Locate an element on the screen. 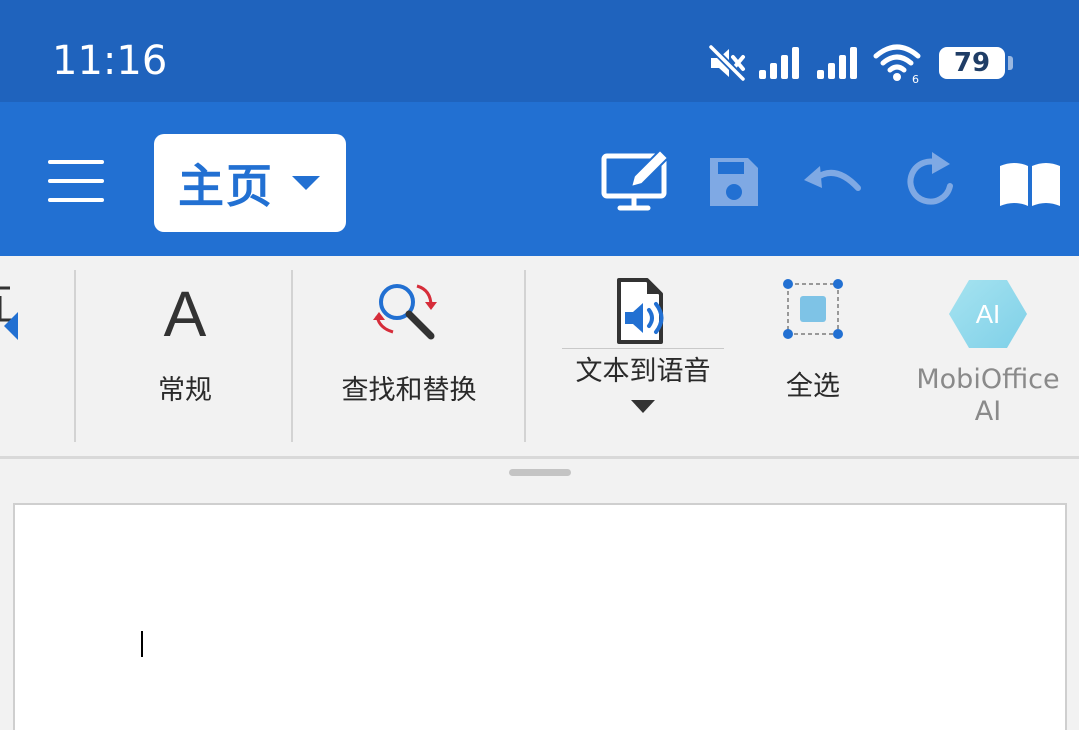 Image resolution: width=1079 pixels, height=730 pixels. battery-icon: 79 is located at coordinates (977, 63).